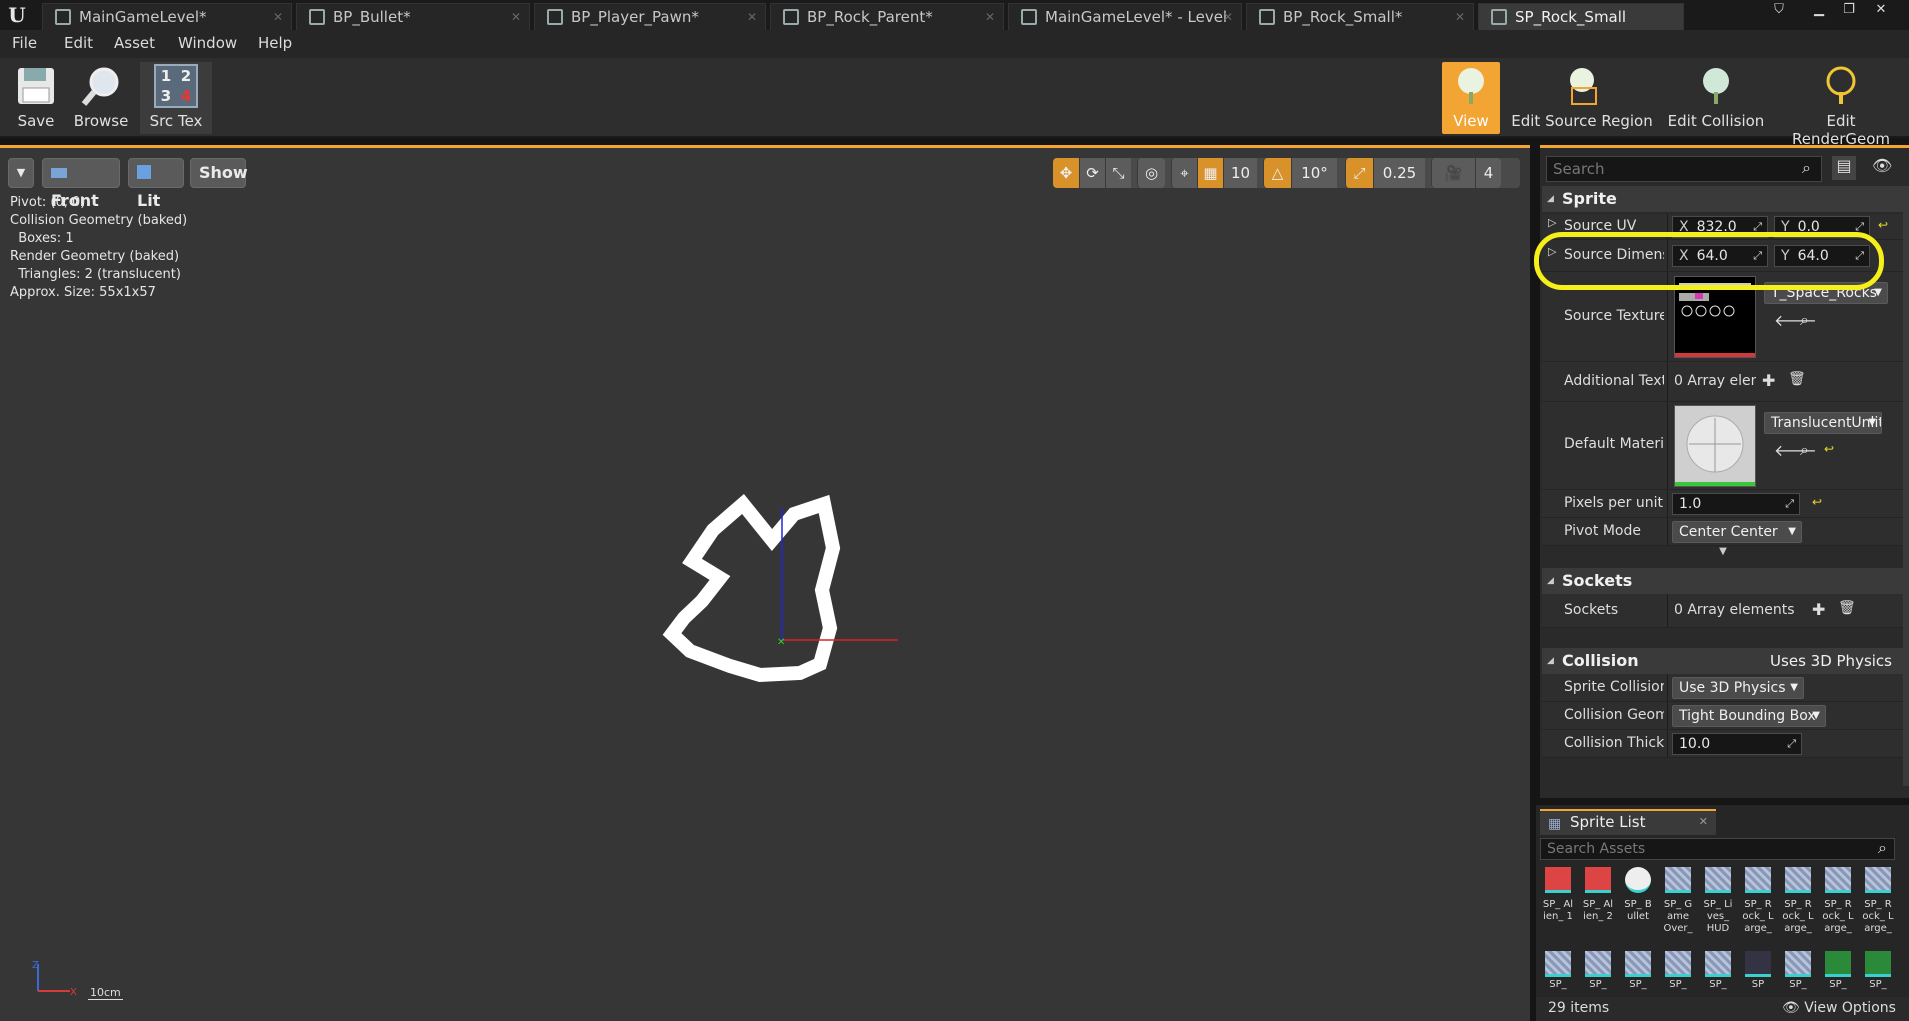 The width and height of the screenshot is (1909, 1021). I want to click on asset-tile: SP_ Rock_ Large_ Splash, so click(1878, 901).